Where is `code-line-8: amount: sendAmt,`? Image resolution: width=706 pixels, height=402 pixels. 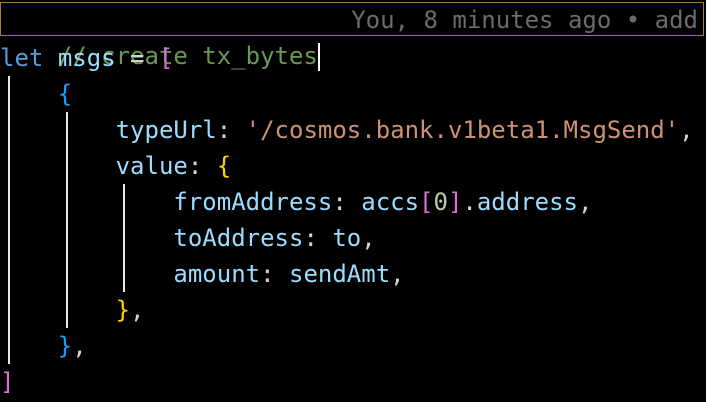
code-line-8: amount: sendAmt, is located at coordinates (353, 274).